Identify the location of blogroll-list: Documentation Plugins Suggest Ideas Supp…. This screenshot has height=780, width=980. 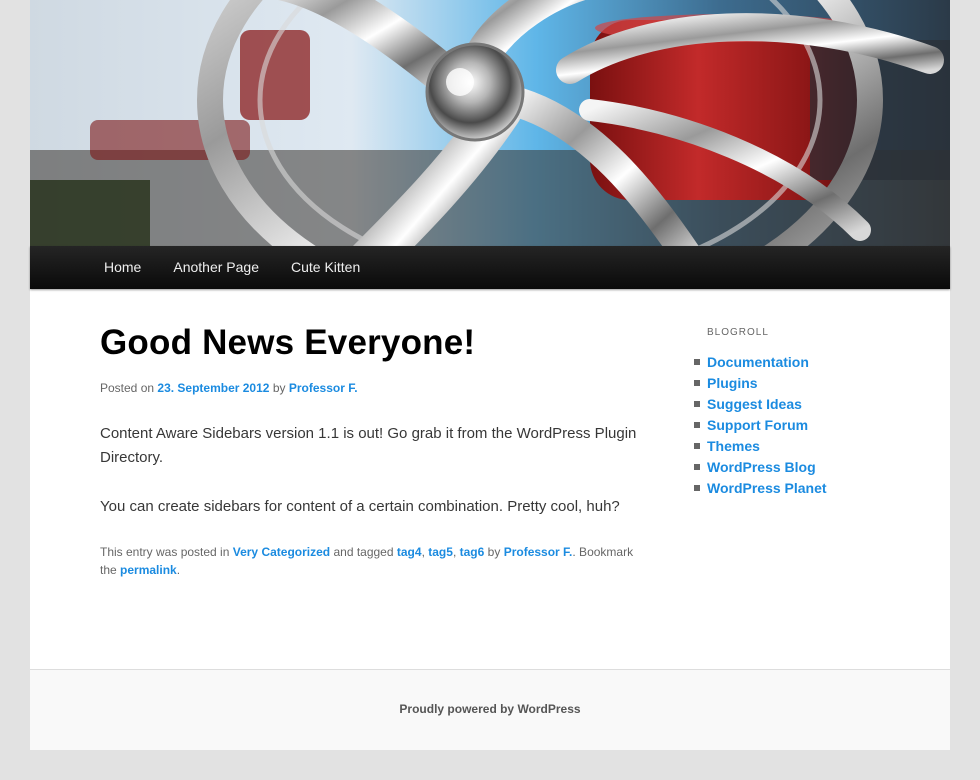
(800, 425).